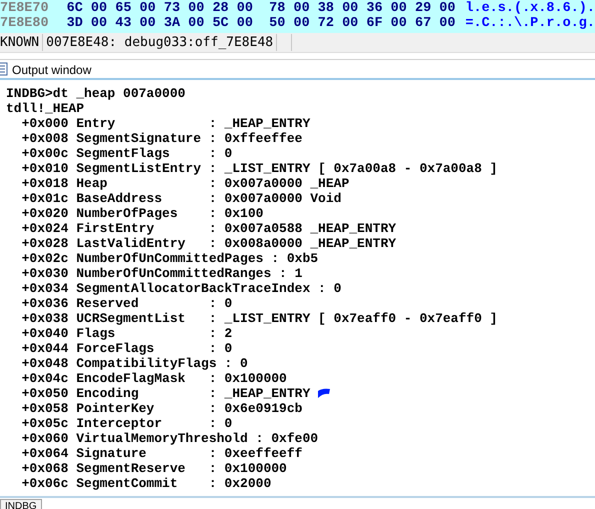 Image resolution: width=595 pixels, height=509 pixels. Describe the element at coordinates (261, 8) in the screenshot. I see `hex-bytes-text: 6C 00 65 00 73 00 28 00 78 00 38 00 36 00 29 00` at that location.